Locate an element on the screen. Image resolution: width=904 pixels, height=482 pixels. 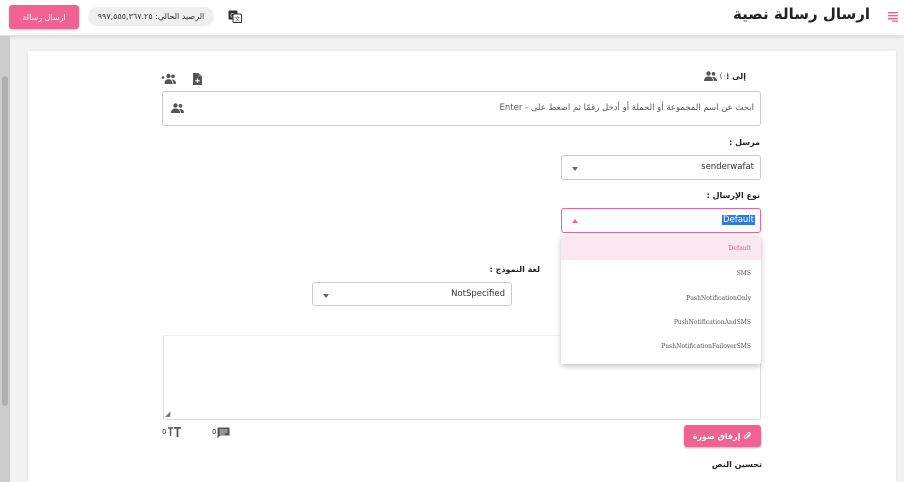
add-group-icon is located at coordinates (168, 78).